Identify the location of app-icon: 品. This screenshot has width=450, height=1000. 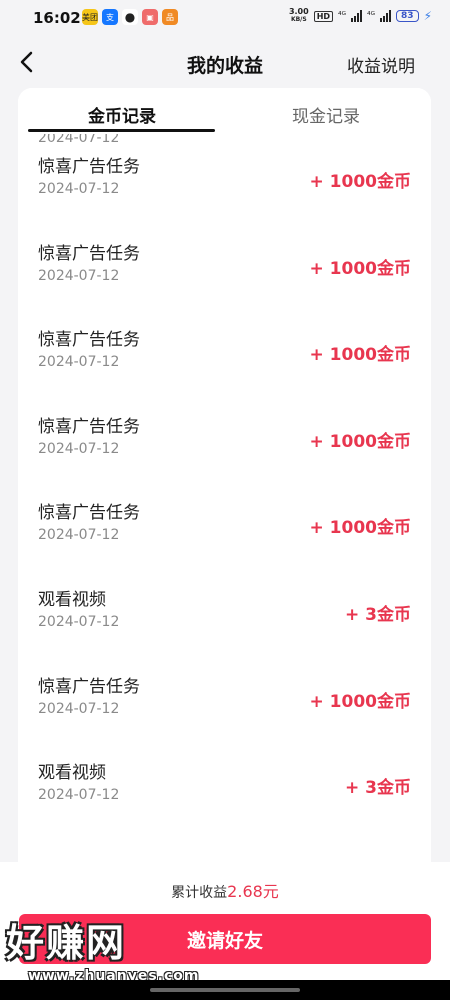
(170, 17).